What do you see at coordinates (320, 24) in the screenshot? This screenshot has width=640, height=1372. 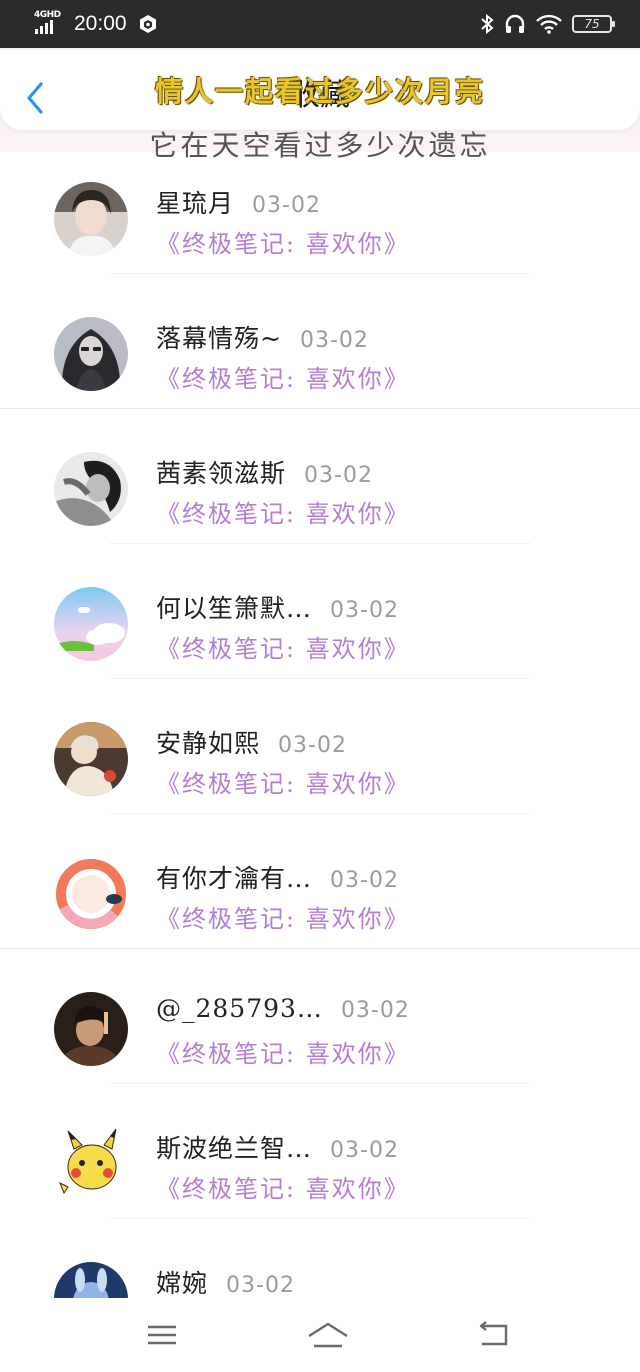 I see `status-bar: 4GHD 20:00 75` at bounding box center [320, 24].